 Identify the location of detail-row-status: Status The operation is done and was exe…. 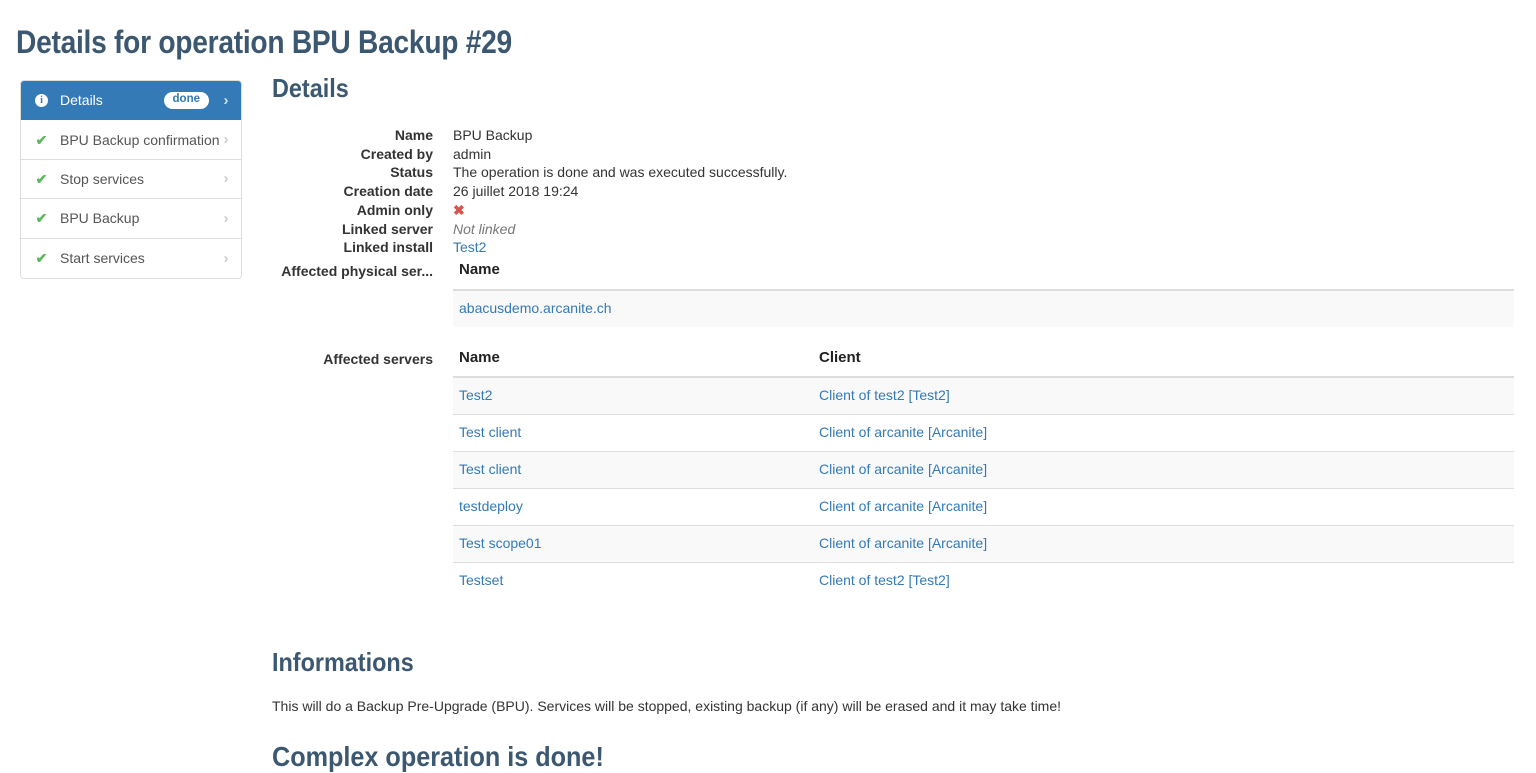
(893, 172).